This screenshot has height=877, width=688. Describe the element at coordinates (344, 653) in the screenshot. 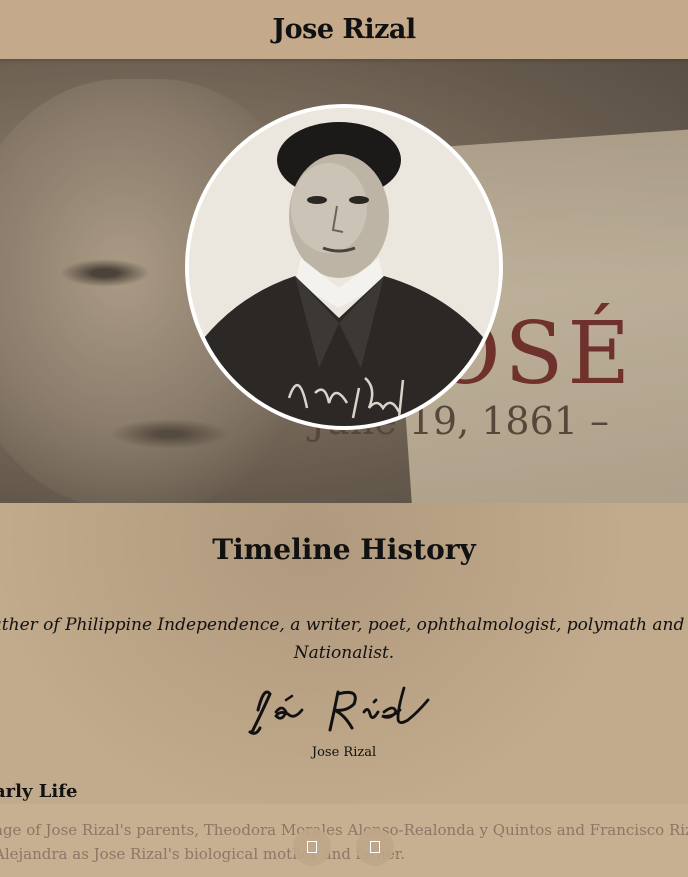

I see `quote-line-2: Nationalist.` at that location.